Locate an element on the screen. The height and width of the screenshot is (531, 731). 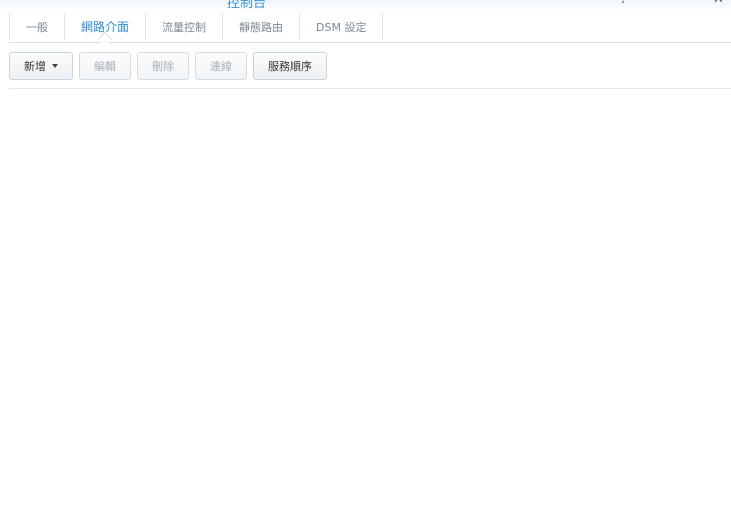
tab-dsm-settings: DSM 設定 is located at coordinates (341, 26).